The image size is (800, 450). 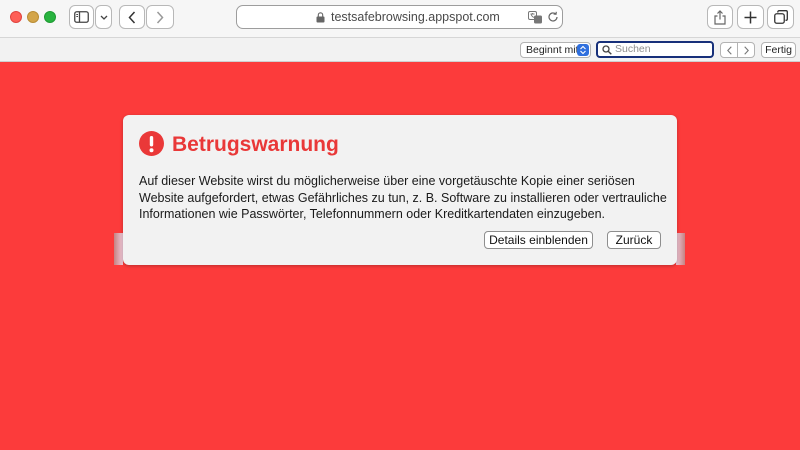 What do you see at coordinates (33, 17) in the screenshot?
I see `minimize-window-button` at bounding box center [33, 17].